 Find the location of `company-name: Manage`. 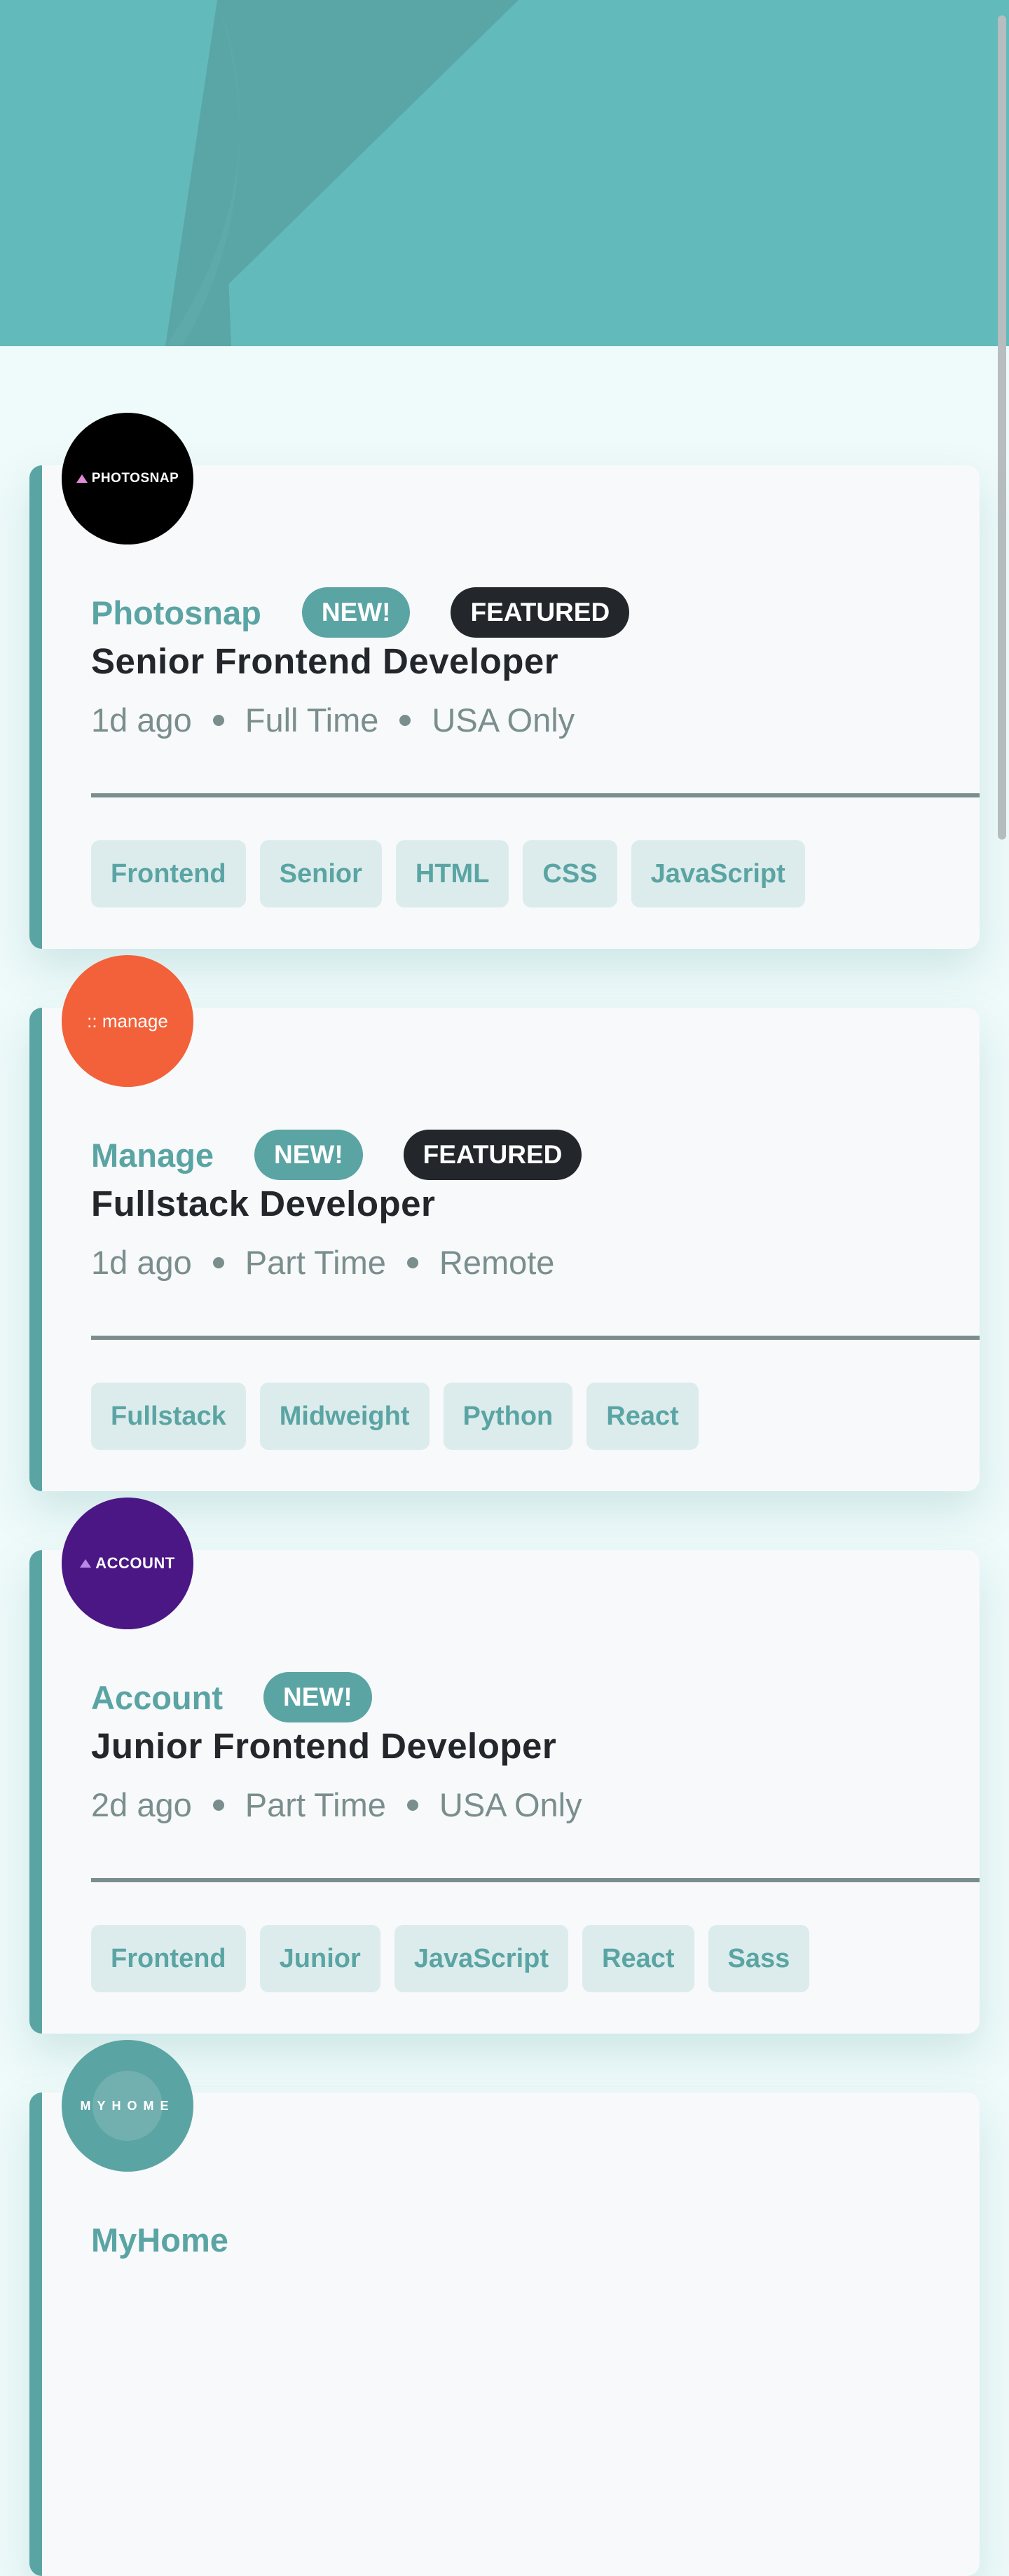

company-name: Manage is located at coordinates (152, 1155).